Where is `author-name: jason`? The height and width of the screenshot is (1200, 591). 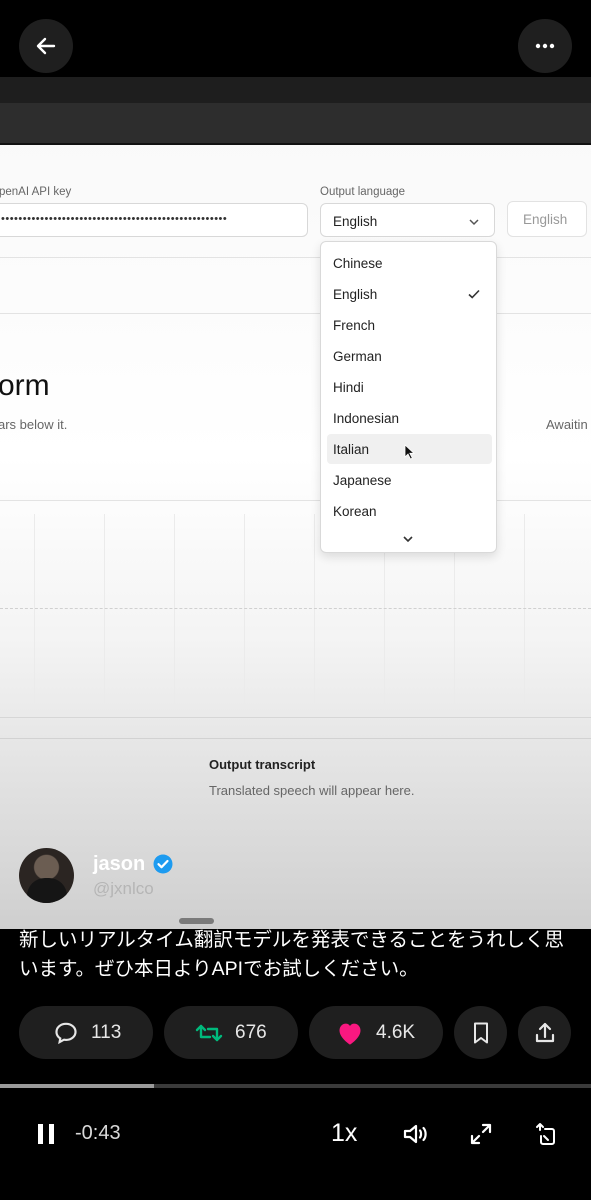 author-name: jason is located at coordinates (119, 864).